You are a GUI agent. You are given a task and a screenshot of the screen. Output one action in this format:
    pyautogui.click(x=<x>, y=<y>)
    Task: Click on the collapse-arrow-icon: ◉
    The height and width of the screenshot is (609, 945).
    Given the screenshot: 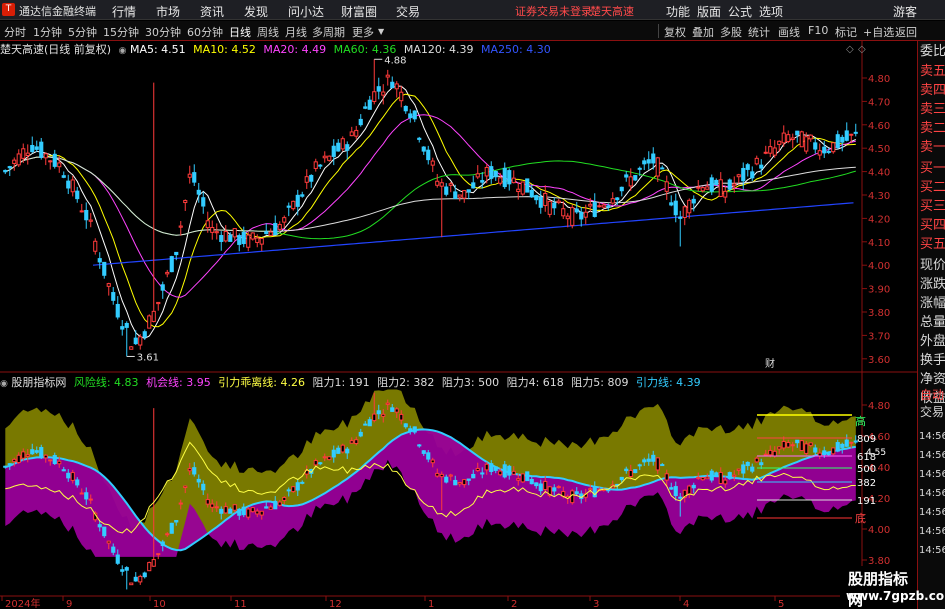 What is the action you would take?
    pyautogui.click(x=123, y=51)
    